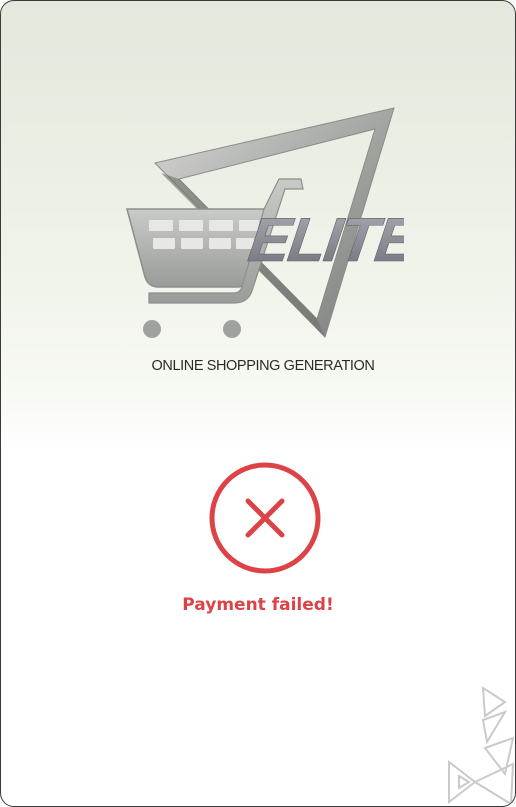  I want to click on close-circle-icon, so click(265, 518).